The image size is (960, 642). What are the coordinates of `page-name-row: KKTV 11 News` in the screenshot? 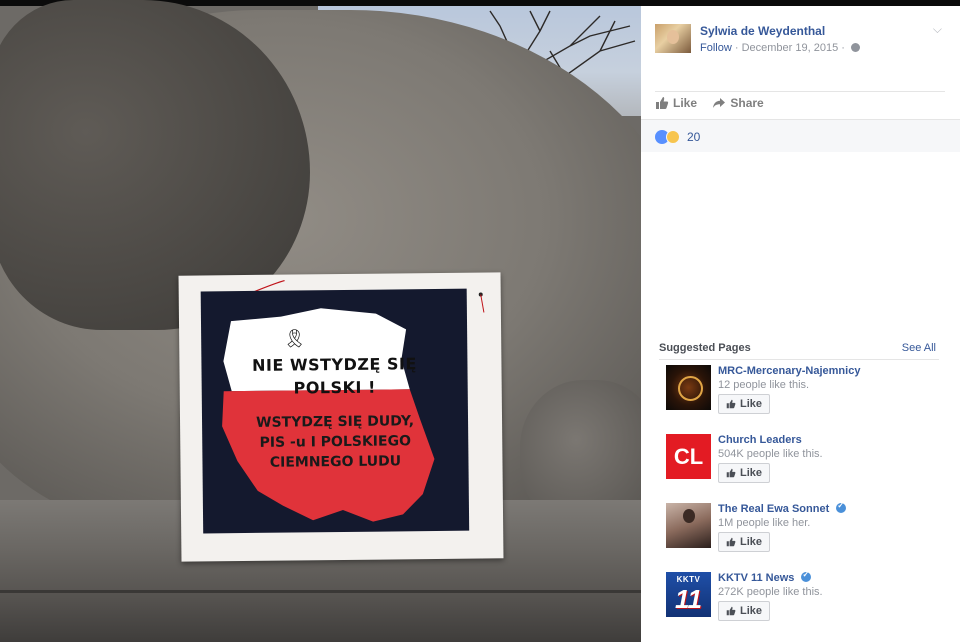 It's located at (765, 577).